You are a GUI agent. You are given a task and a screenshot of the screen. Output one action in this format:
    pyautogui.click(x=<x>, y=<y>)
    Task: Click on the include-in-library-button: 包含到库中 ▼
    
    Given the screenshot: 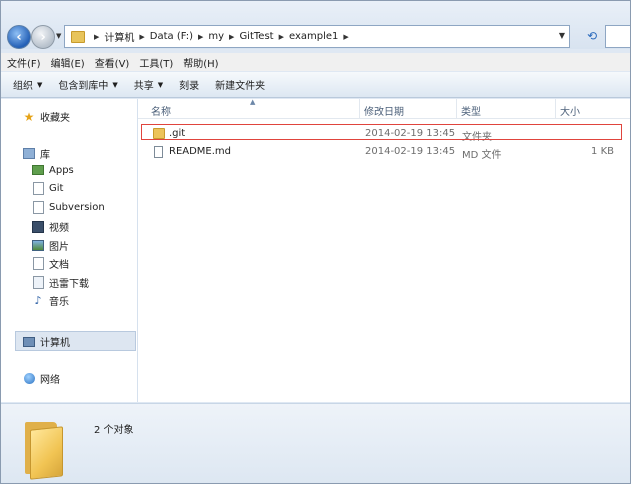 What is the action you would take?
    pyautogui.click(x=88, y=85)
    